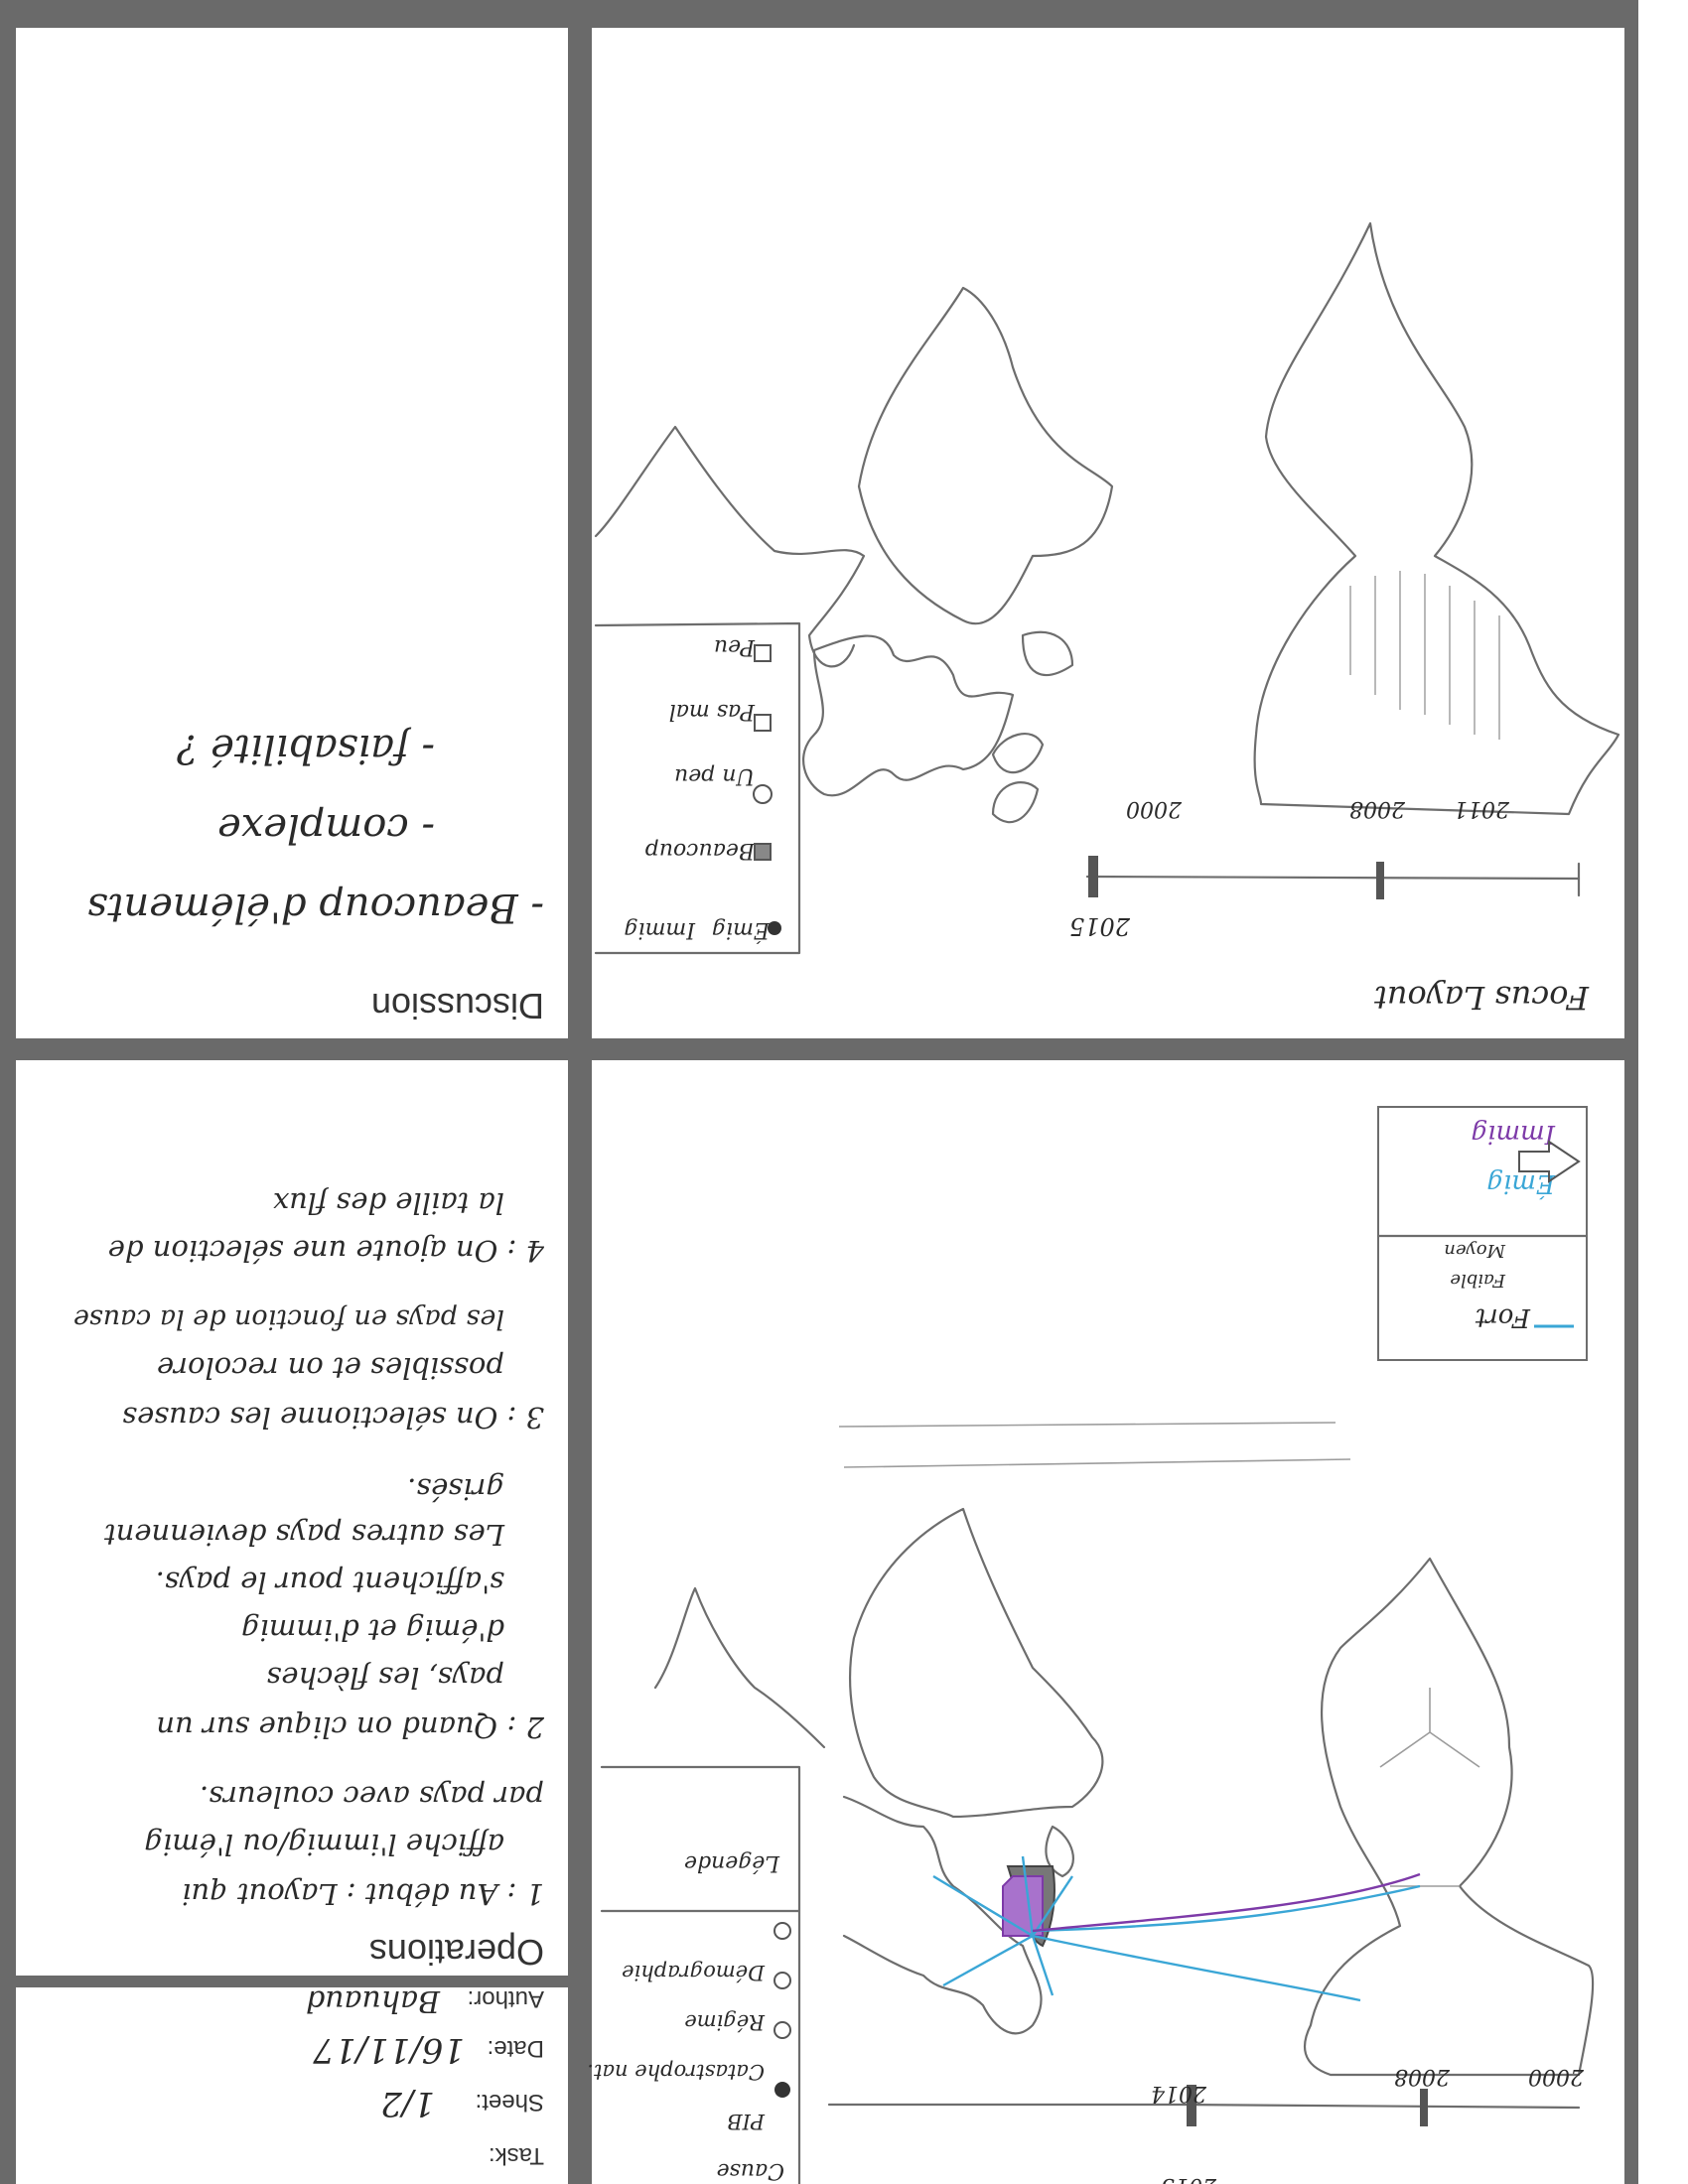 The height and width of the screenshot is (2184, 1688). Describe the element at coordinates (288, 1318) in the screenshot. I see `operations-line: les pays en fonction de la cause` at that location.